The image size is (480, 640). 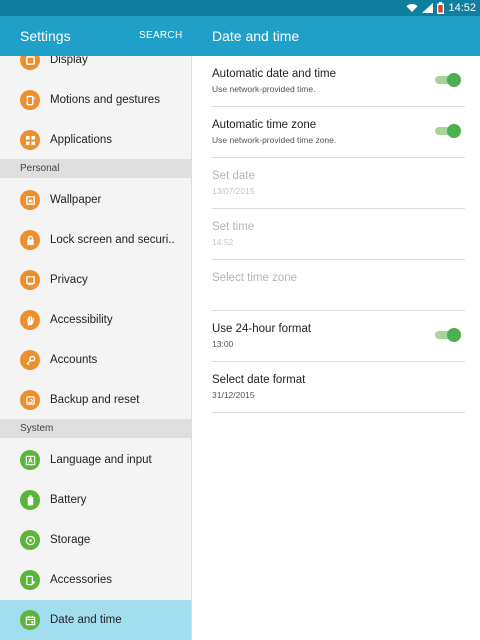 I want to click on calendar-icon, so click(x=30, y=620).